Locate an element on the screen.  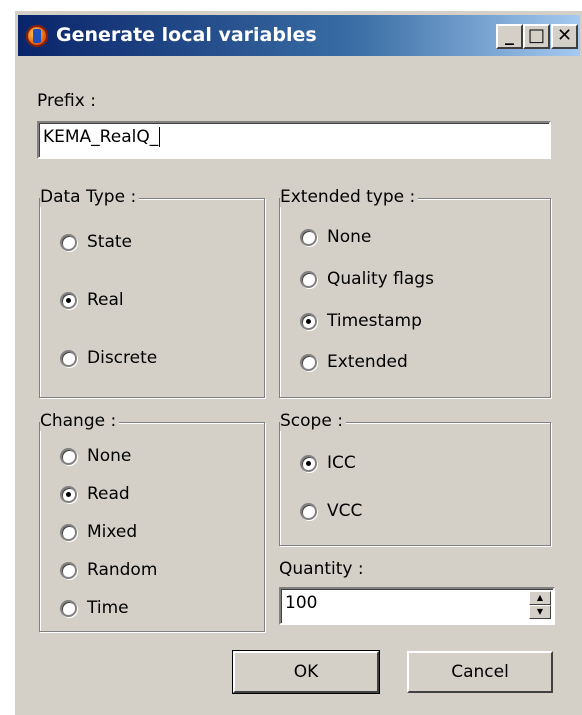
extended-type-legend: Extended type : is located at coordinates (349, 197).